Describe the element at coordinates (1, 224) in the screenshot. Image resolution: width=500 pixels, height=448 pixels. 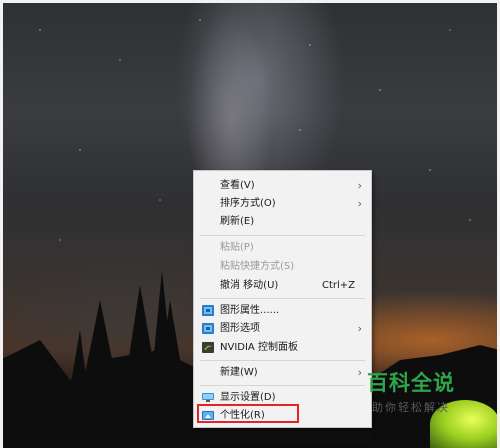
I see `image-border-left` at that location.